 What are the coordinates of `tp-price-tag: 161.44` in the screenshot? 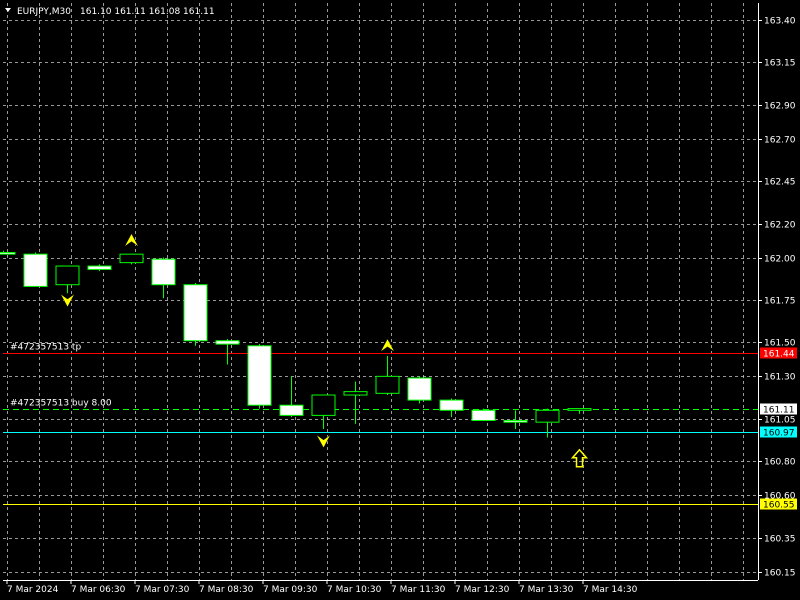 It's located at (778, 353).